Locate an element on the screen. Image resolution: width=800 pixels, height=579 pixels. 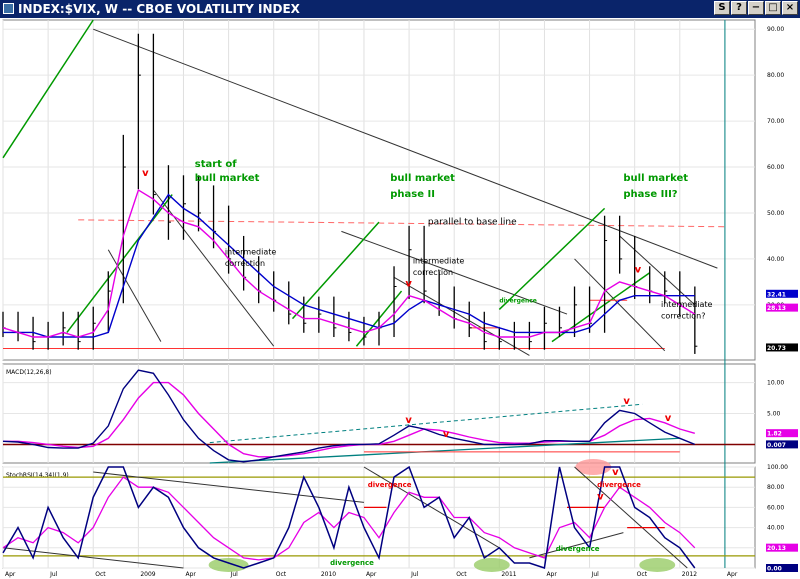
x-tick-label: 2011 is located at coordinates (508, 574).